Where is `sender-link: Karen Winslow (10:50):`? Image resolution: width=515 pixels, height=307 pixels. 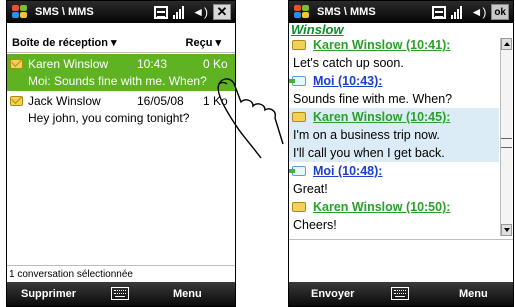
sender-link: Karen Winslow (10:50): is located at coordinates (371, 207).